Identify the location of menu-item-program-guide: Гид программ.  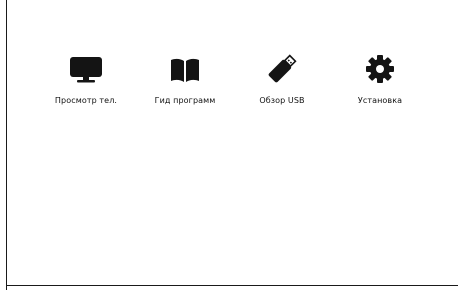
(185, 87).